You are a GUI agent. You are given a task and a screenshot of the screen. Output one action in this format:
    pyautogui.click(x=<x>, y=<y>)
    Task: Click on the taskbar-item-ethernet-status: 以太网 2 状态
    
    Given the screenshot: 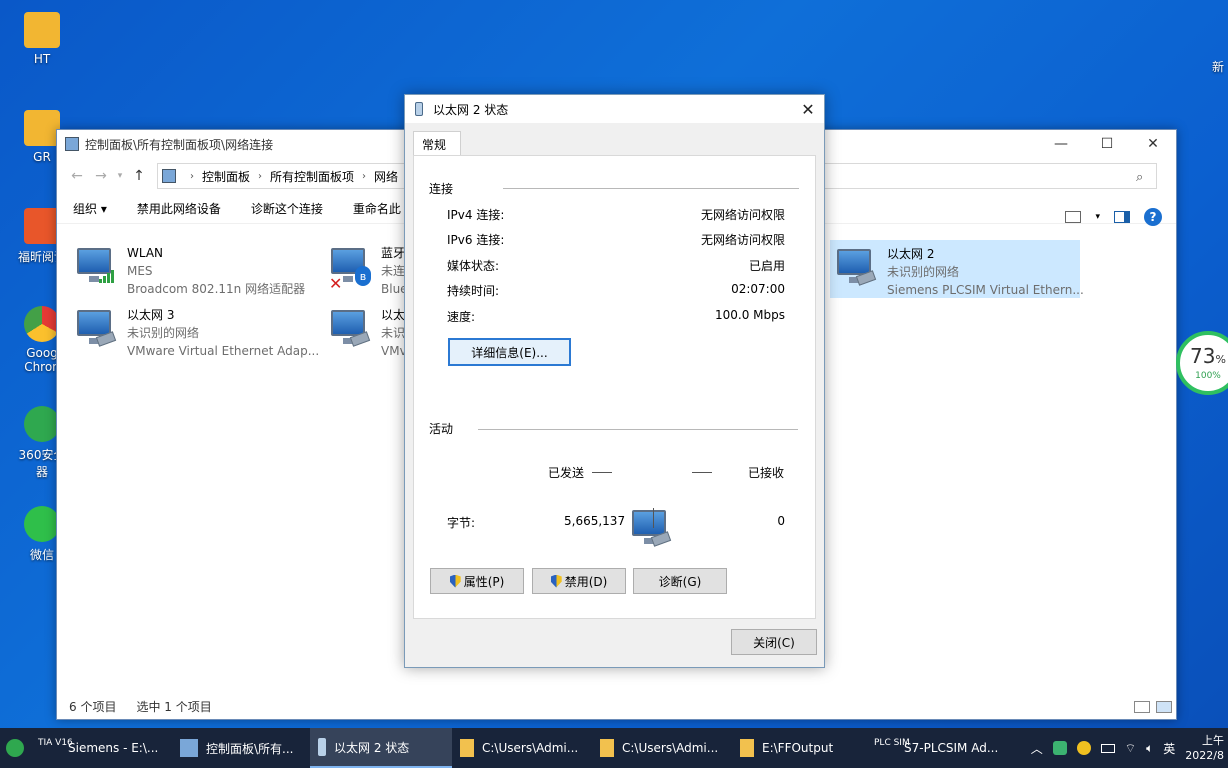 What is the action you would take?
    pyautogui.click(x=381, y=748)
    